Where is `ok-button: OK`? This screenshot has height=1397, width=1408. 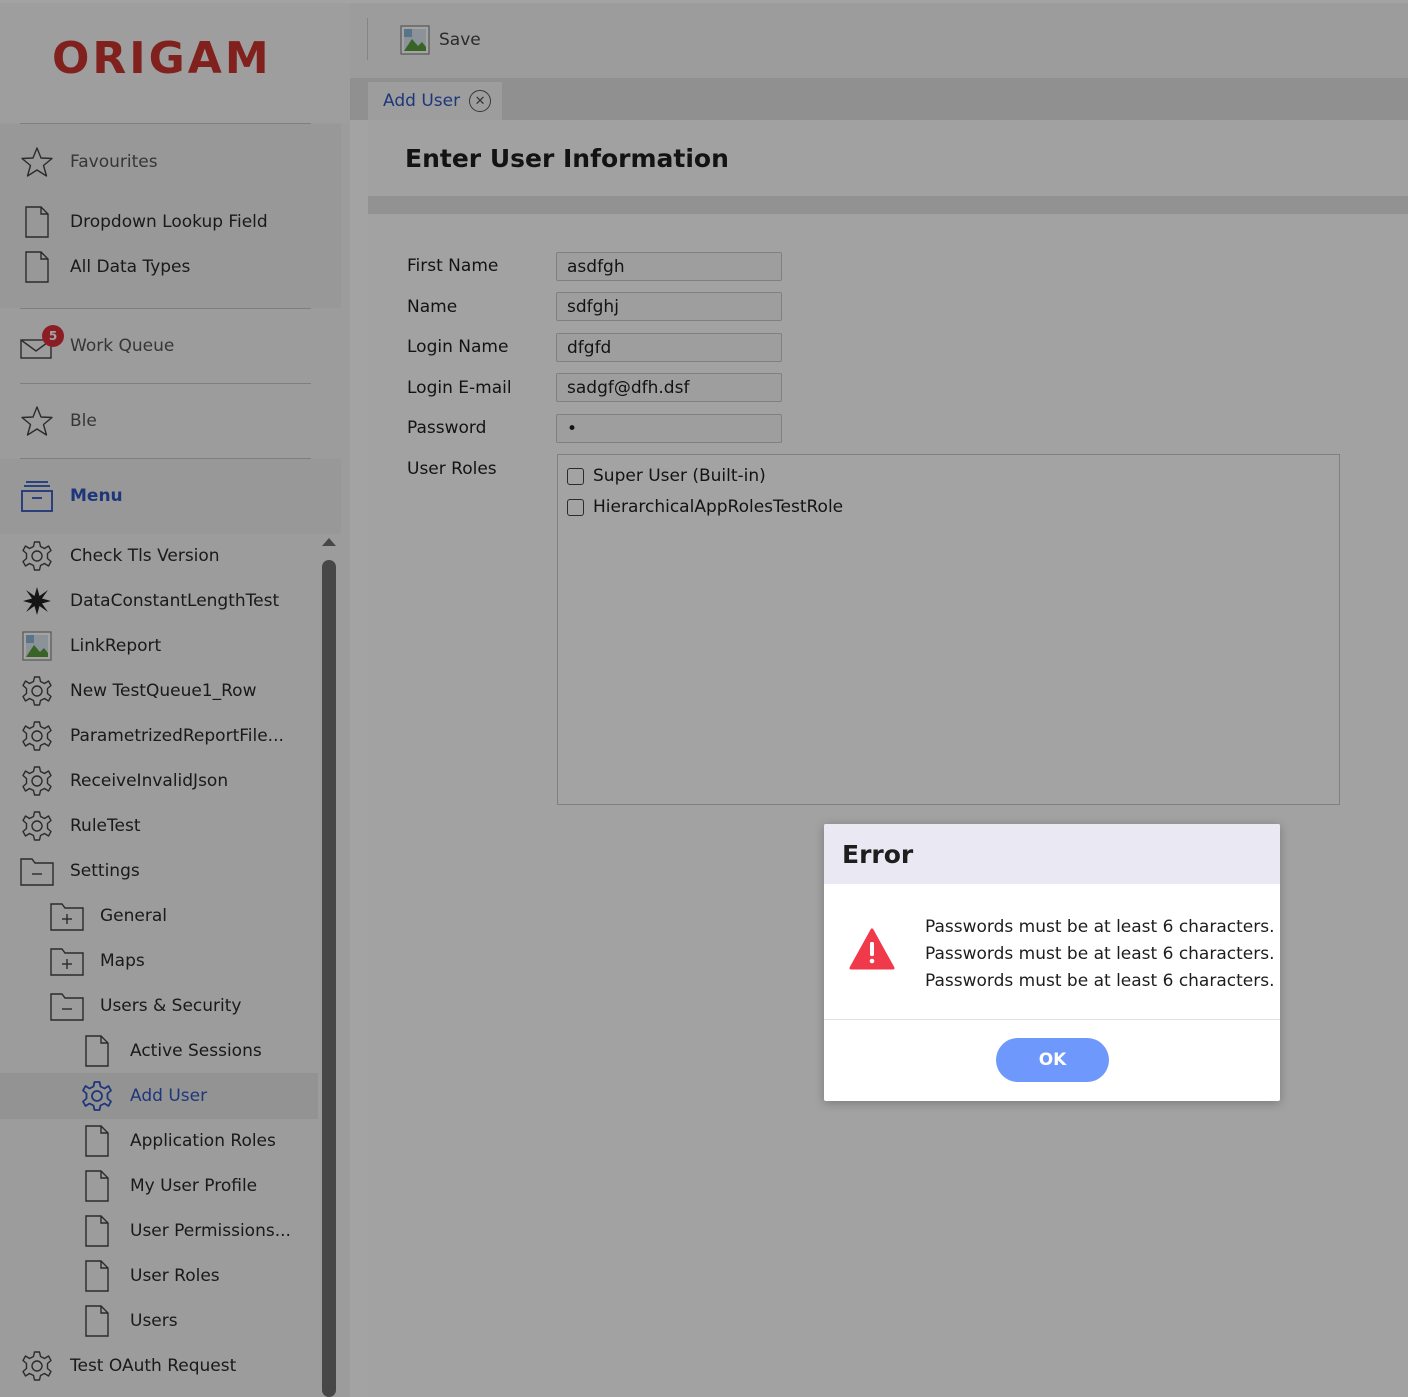 ok-button: OK is located at coordinates (1052, 1060).